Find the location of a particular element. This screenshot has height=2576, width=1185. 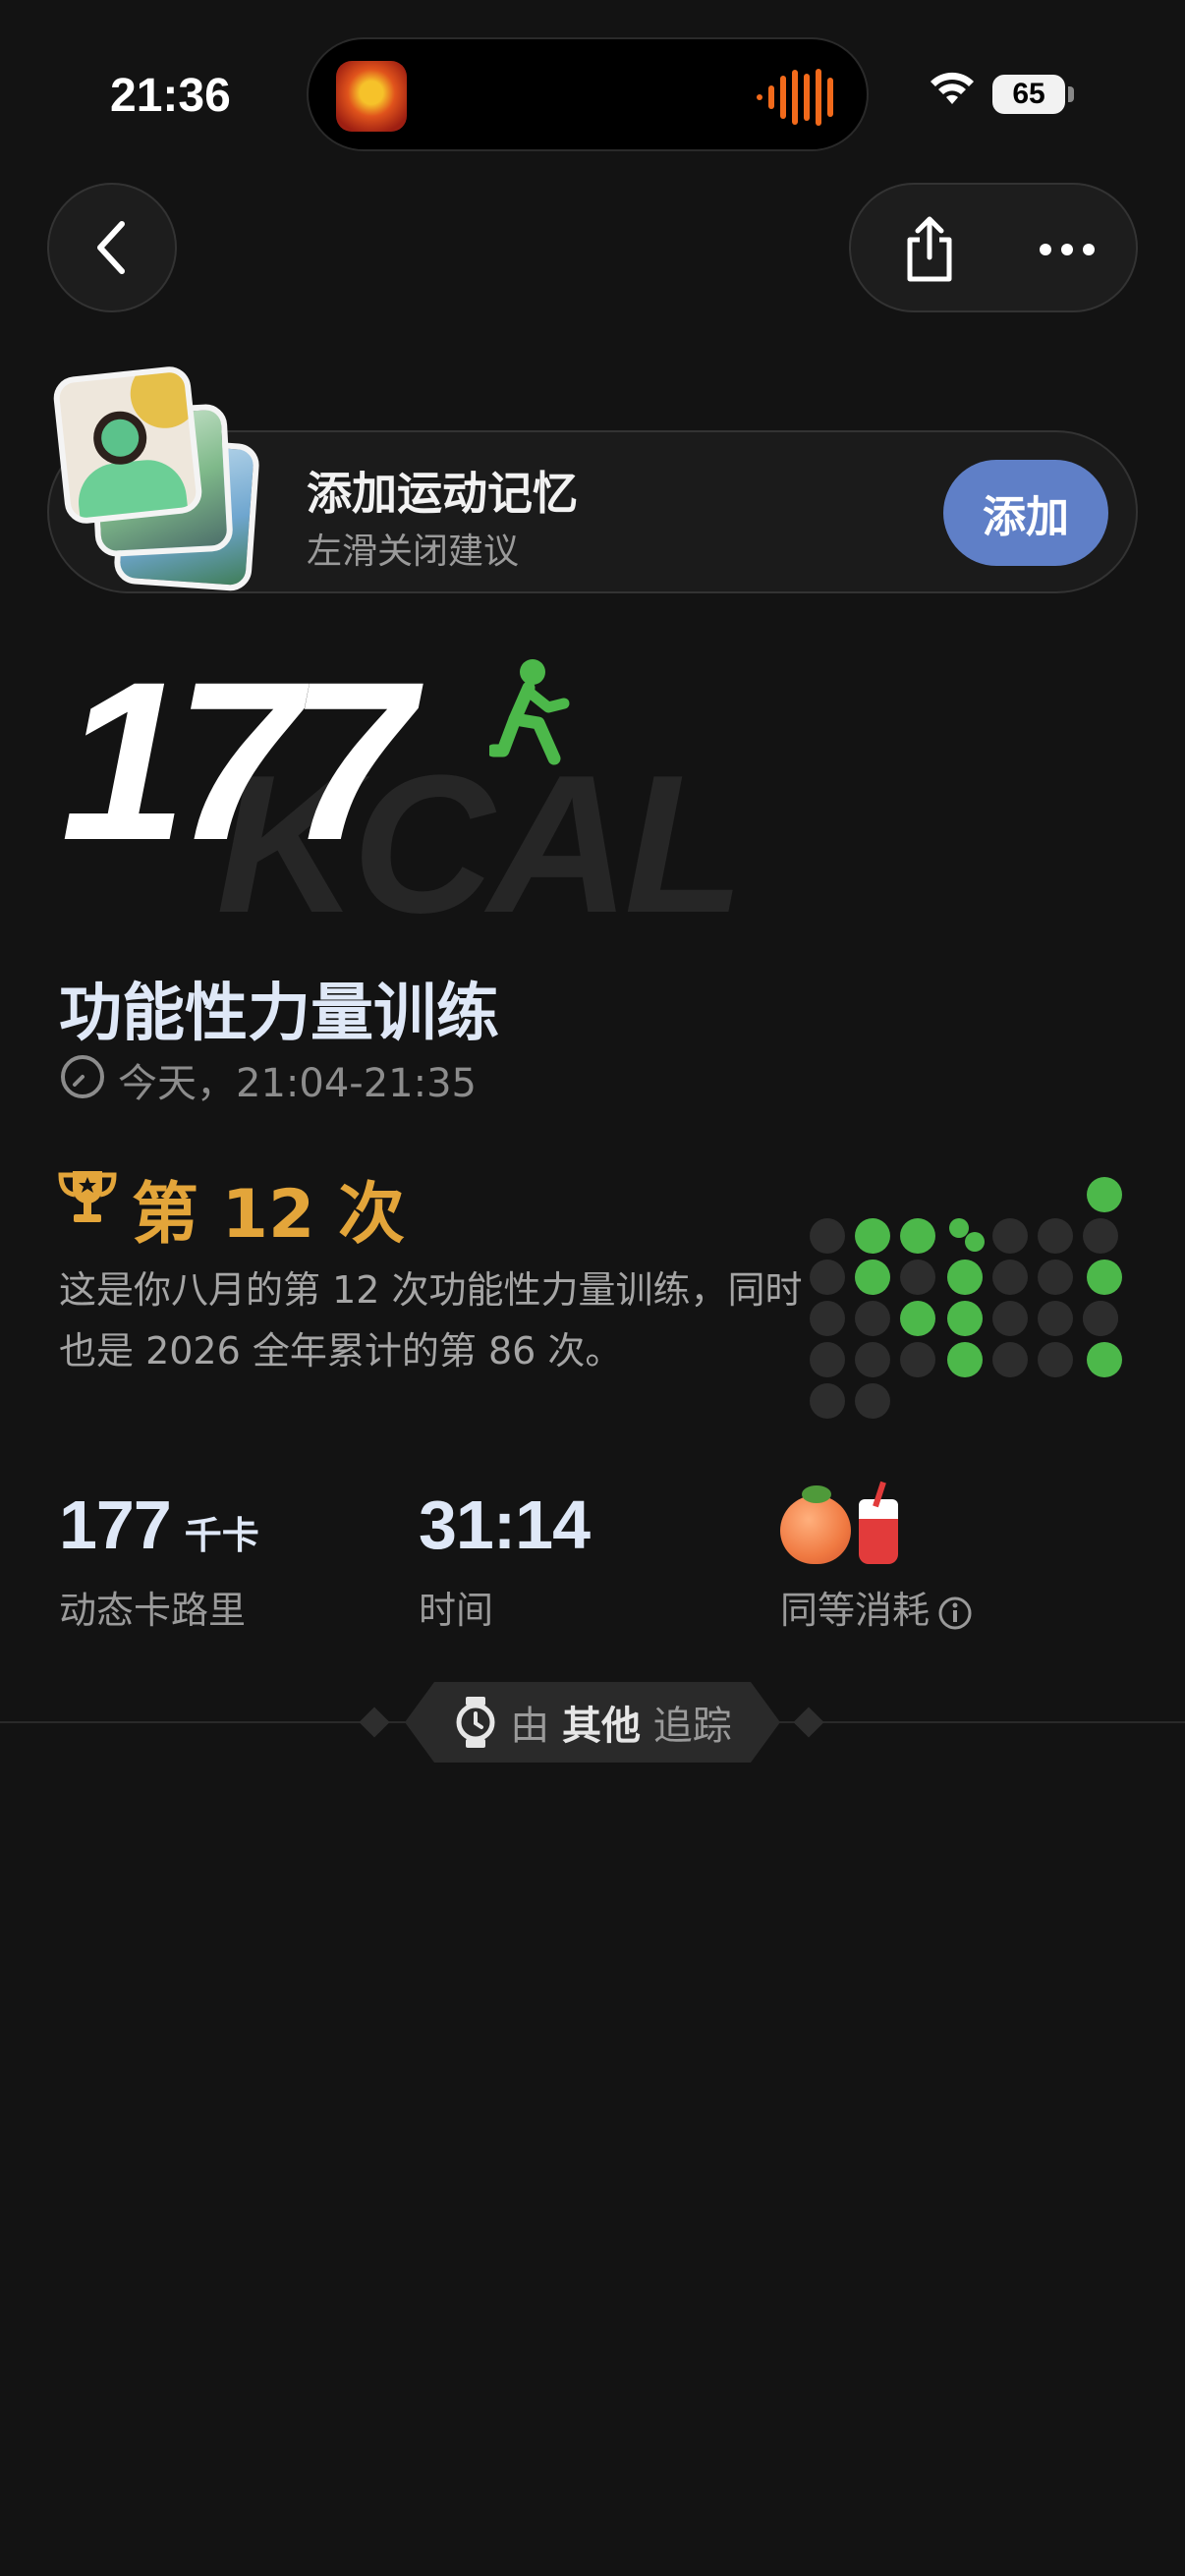

share-icon is located at coordinates (930, 249).